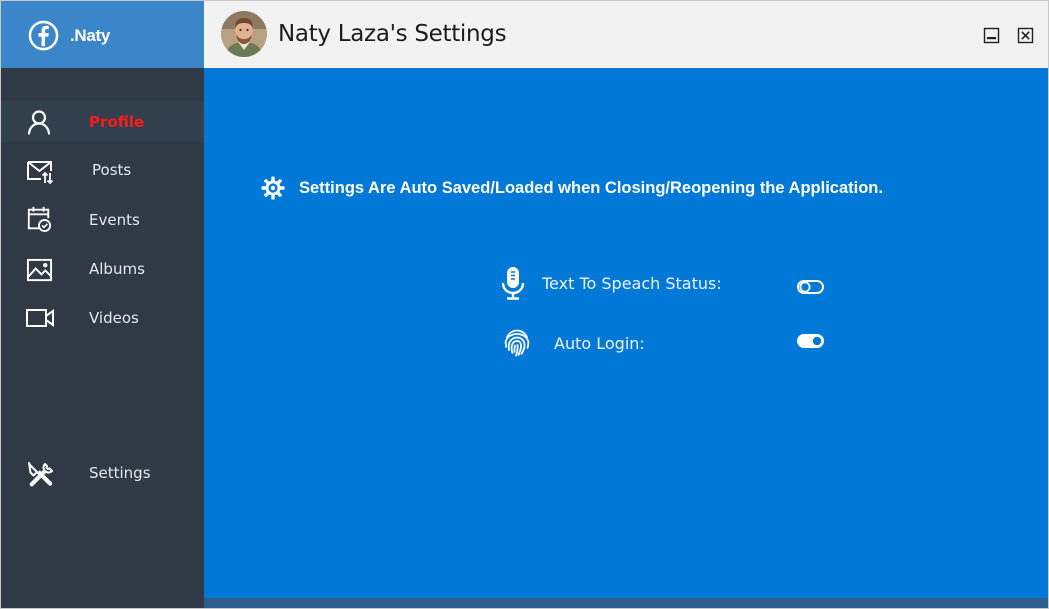 The width and height of the screenshot is (1049, 609). Describe the element at coordinates (40, 318) in the screenshot. I see `video-camera-icon` at that location.